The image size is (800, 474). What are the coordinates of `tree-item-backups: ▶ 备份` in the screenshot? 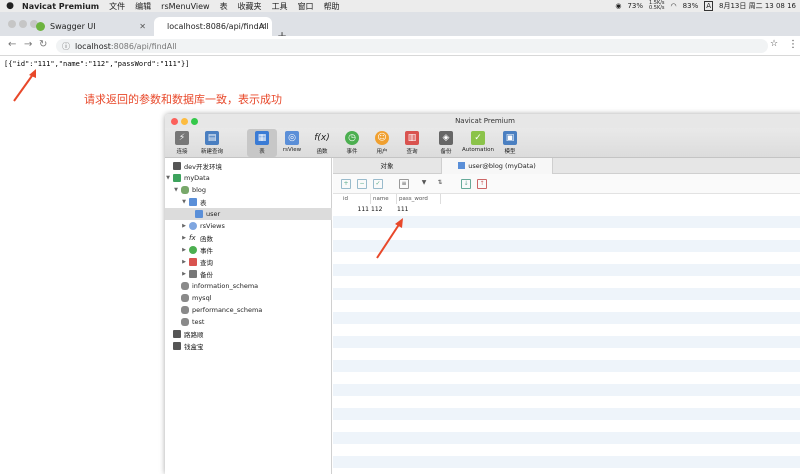 It's located at (248, 274).